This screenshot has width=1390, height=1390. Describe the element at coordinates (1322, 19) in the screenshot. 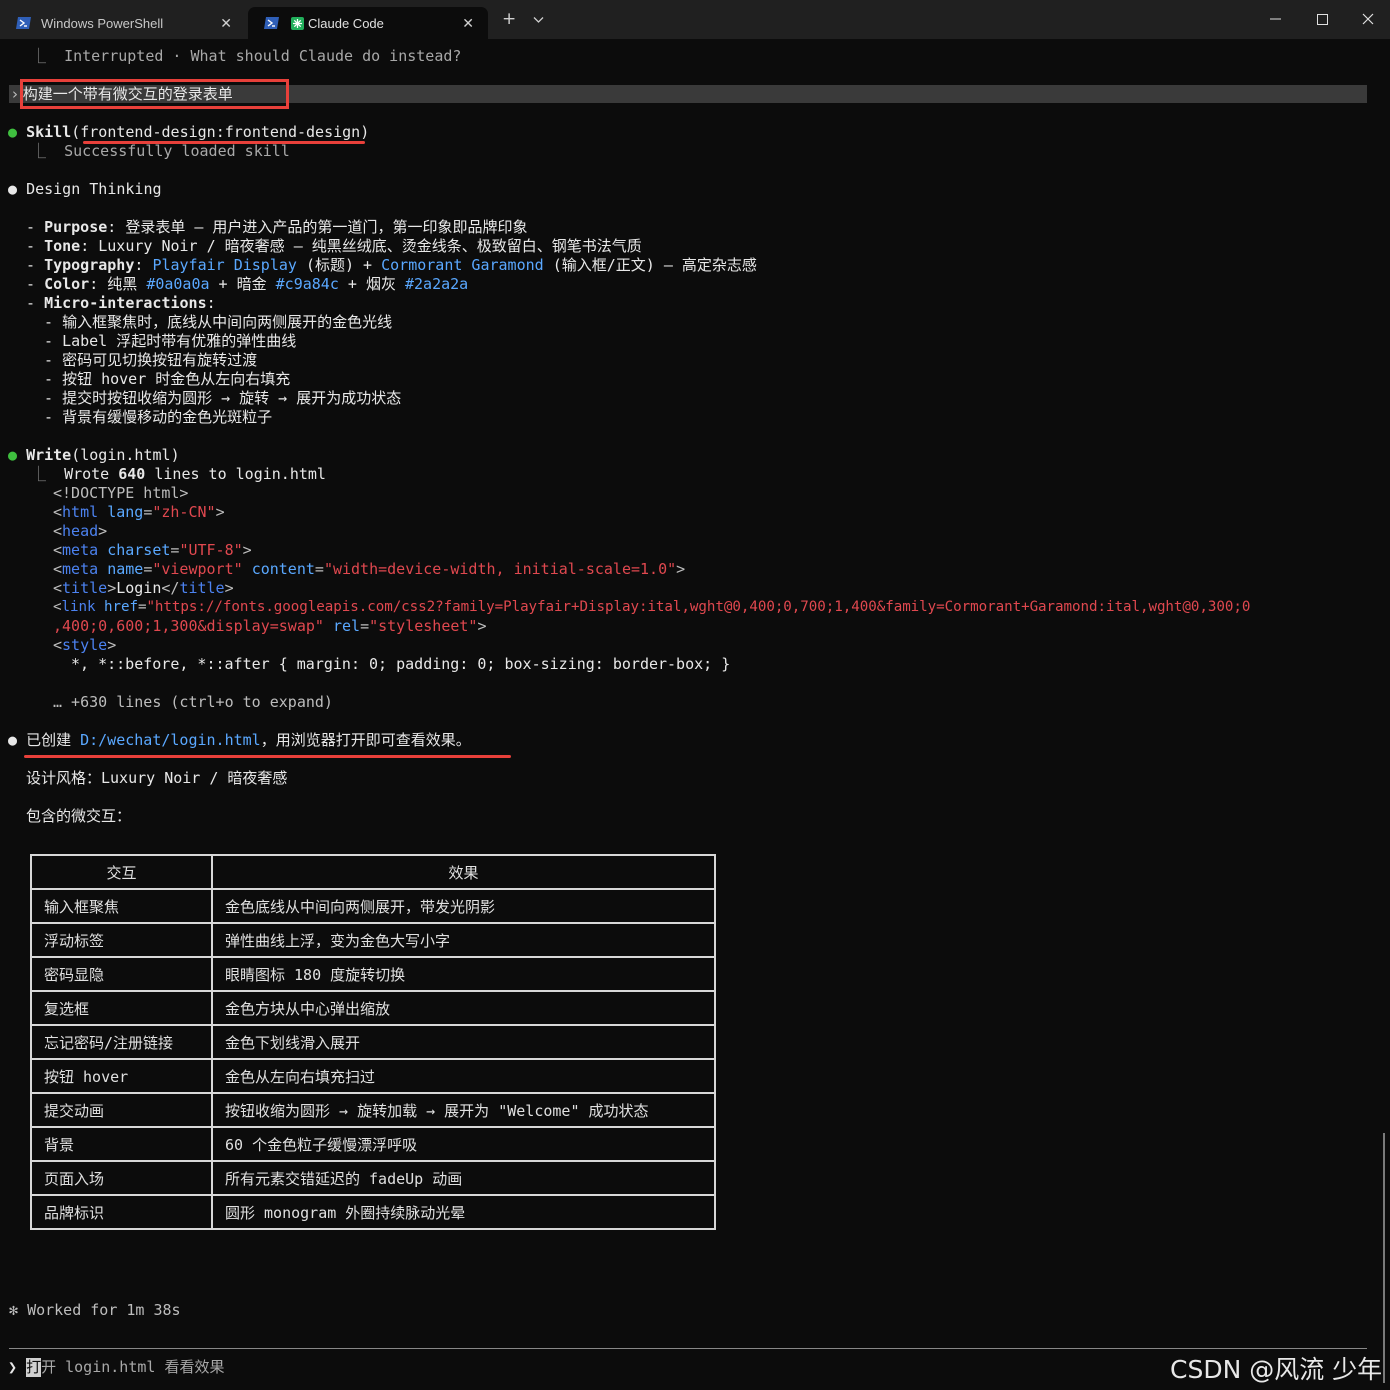

I see `maximize-button` at that location.